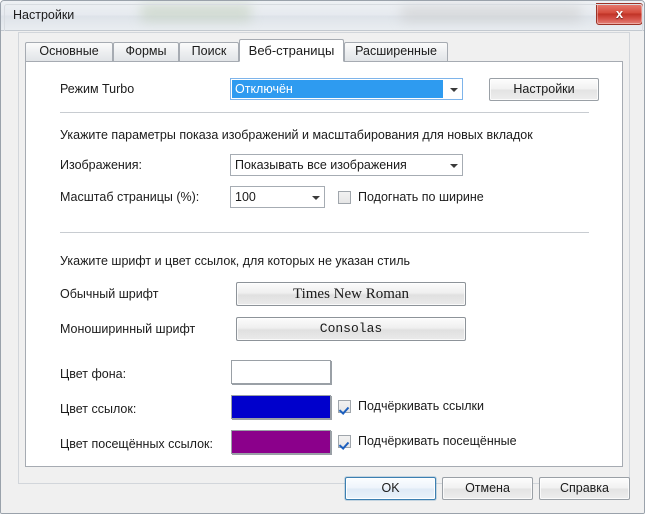 This screenshot has height=514, width=645. Describe the element at coordinates (491, 13) in the screenshot. I see `desktop-bleed-grey` at that location.